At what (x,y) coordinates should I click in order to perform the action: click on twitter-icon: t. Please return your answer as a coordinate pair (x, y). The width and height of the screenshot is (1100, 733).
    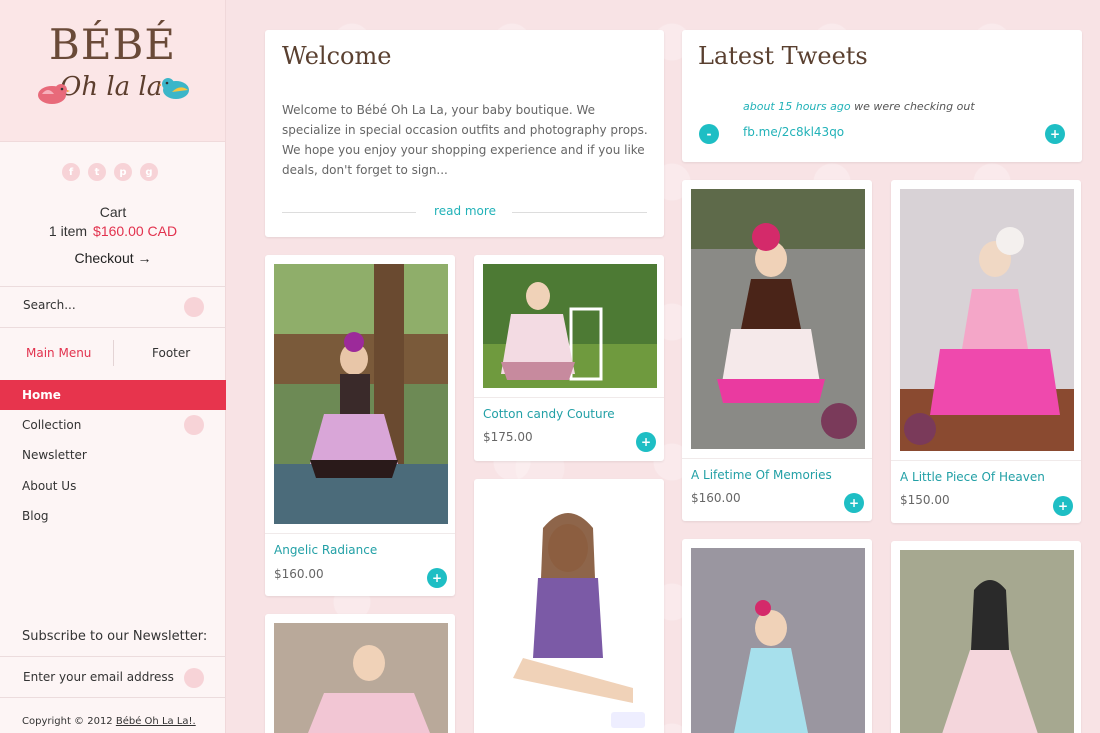
    Looking at the image, I should click on (97, 172).